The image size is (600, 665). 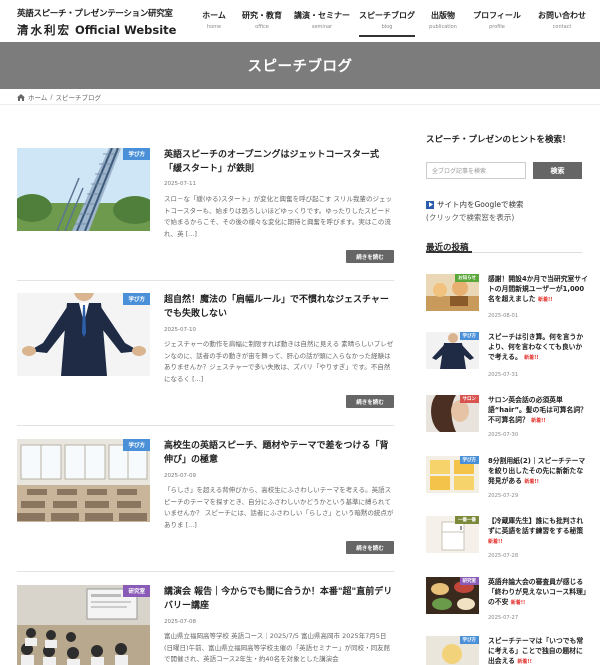 What do you see at coordinates (83, 480) in the screenshot?
I see `post-thumbnail-classroom: 学び方` at bounding box center [83, 480].